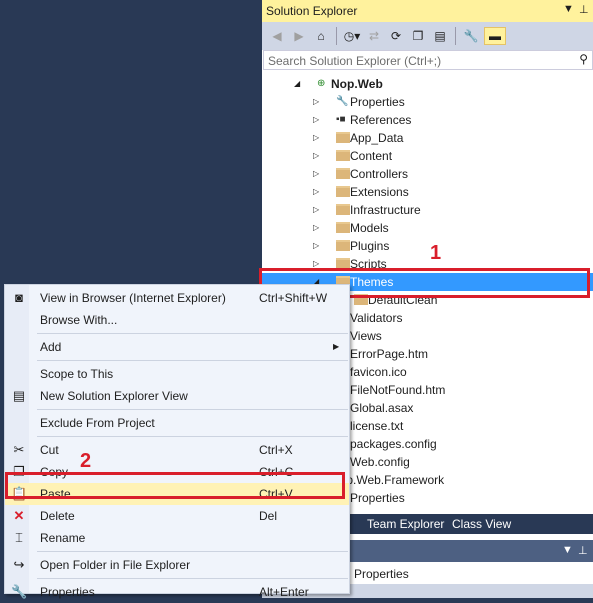  I want to click on submenu-arrow-icon: ▶, so click(336, 346).